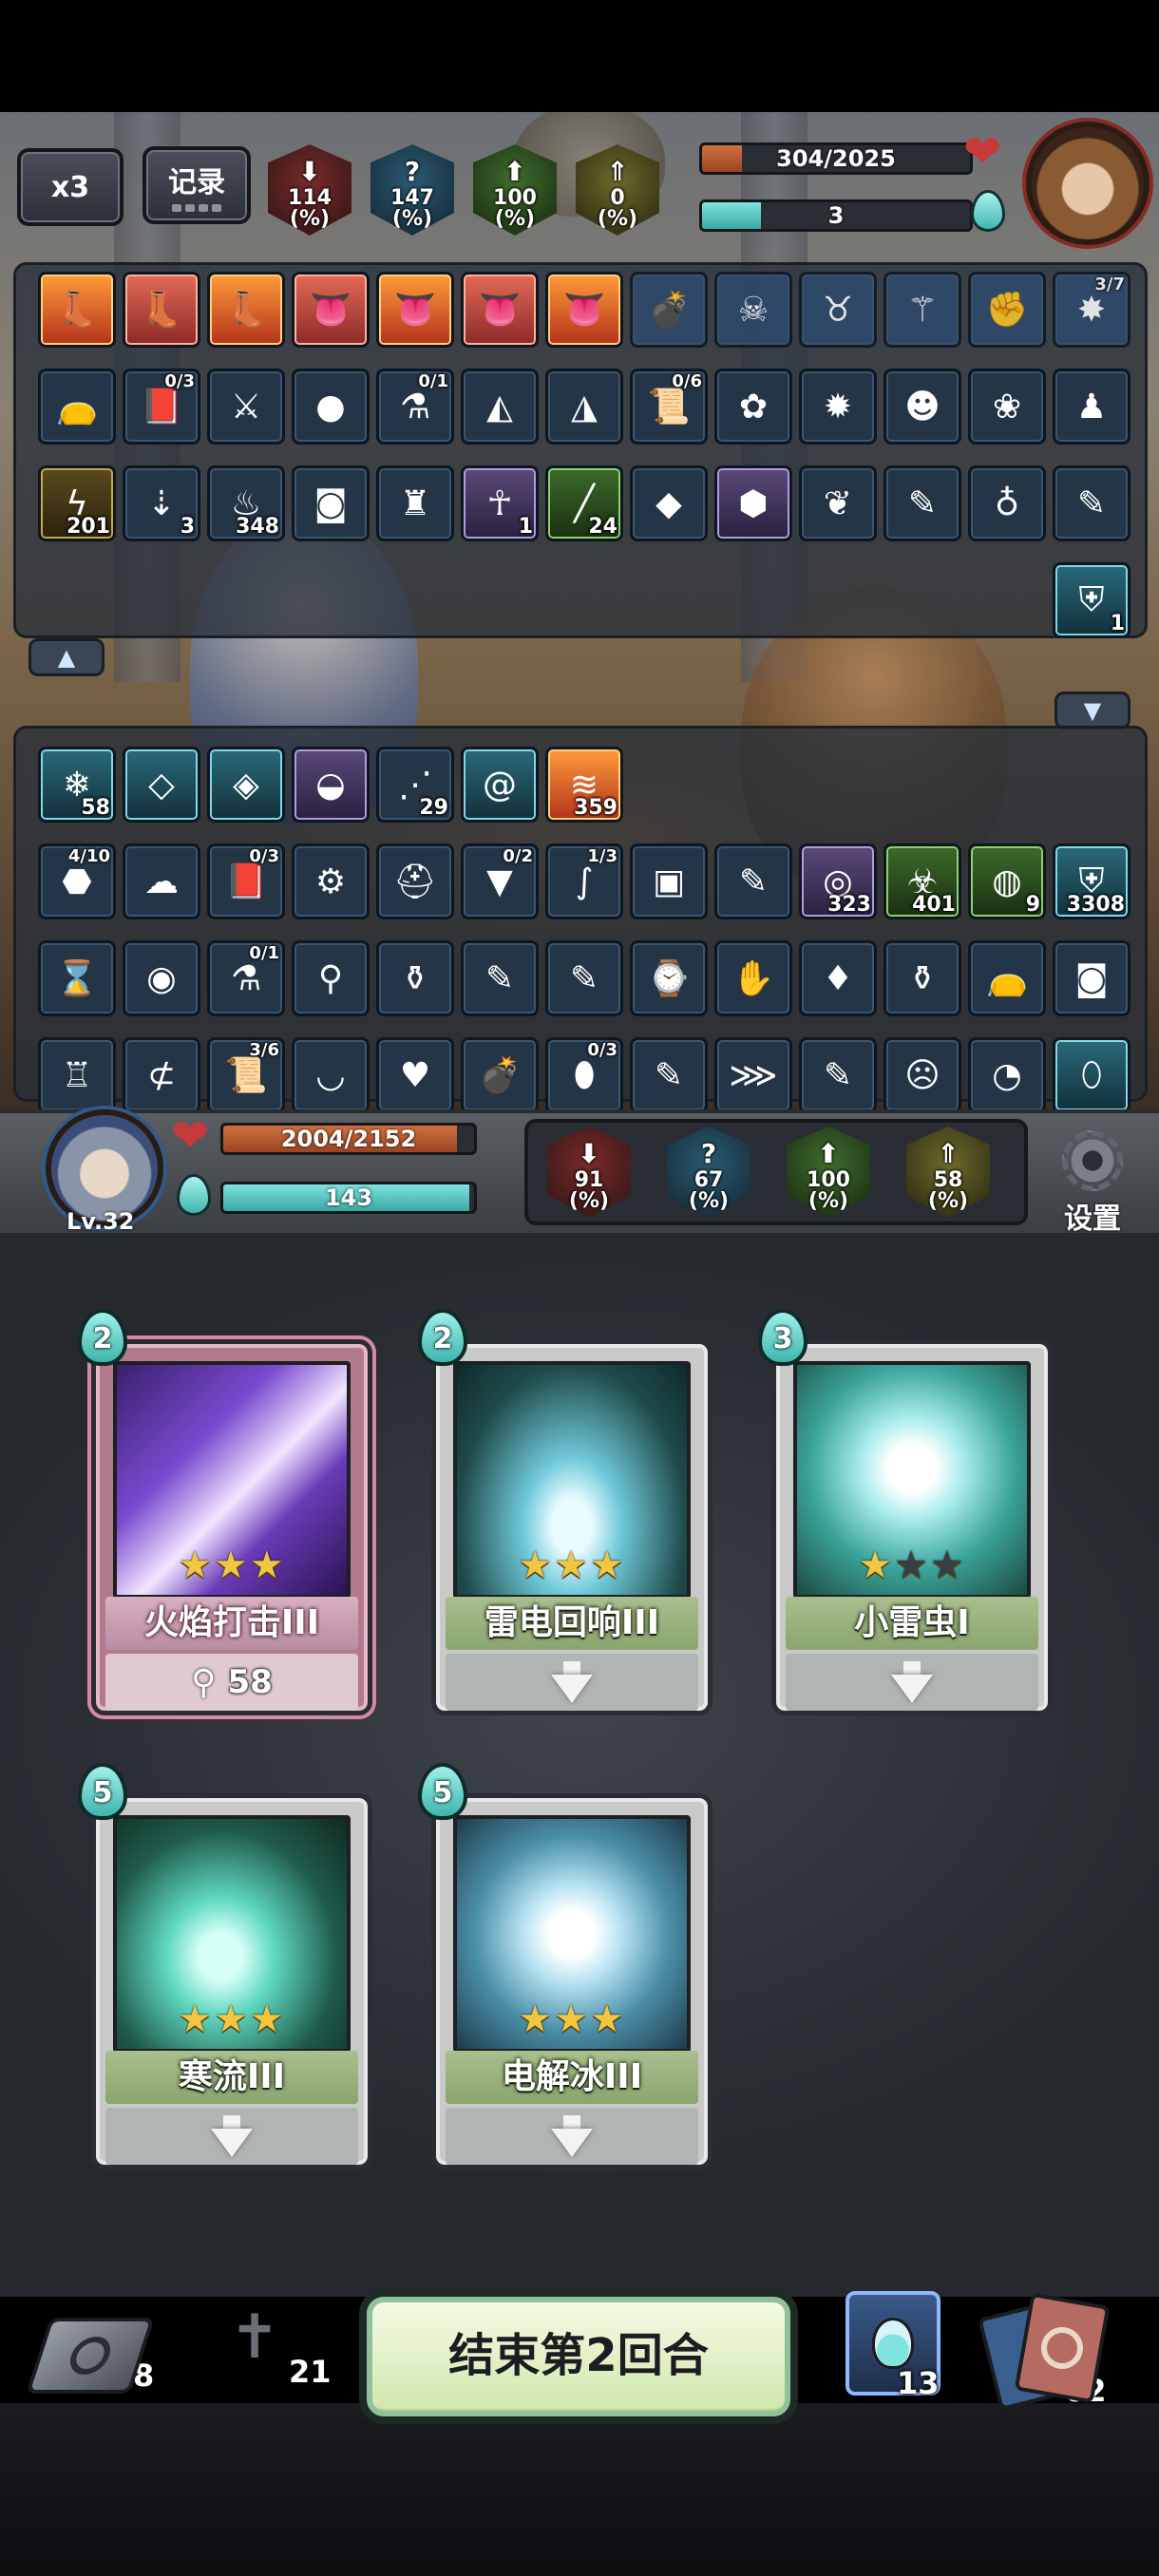 Image resolution: width=1159 pixels, height=2576 pixels. Describe the element at coordinates (753, 978) in the screenshot. I see `effect-slot: ✋` at that location.